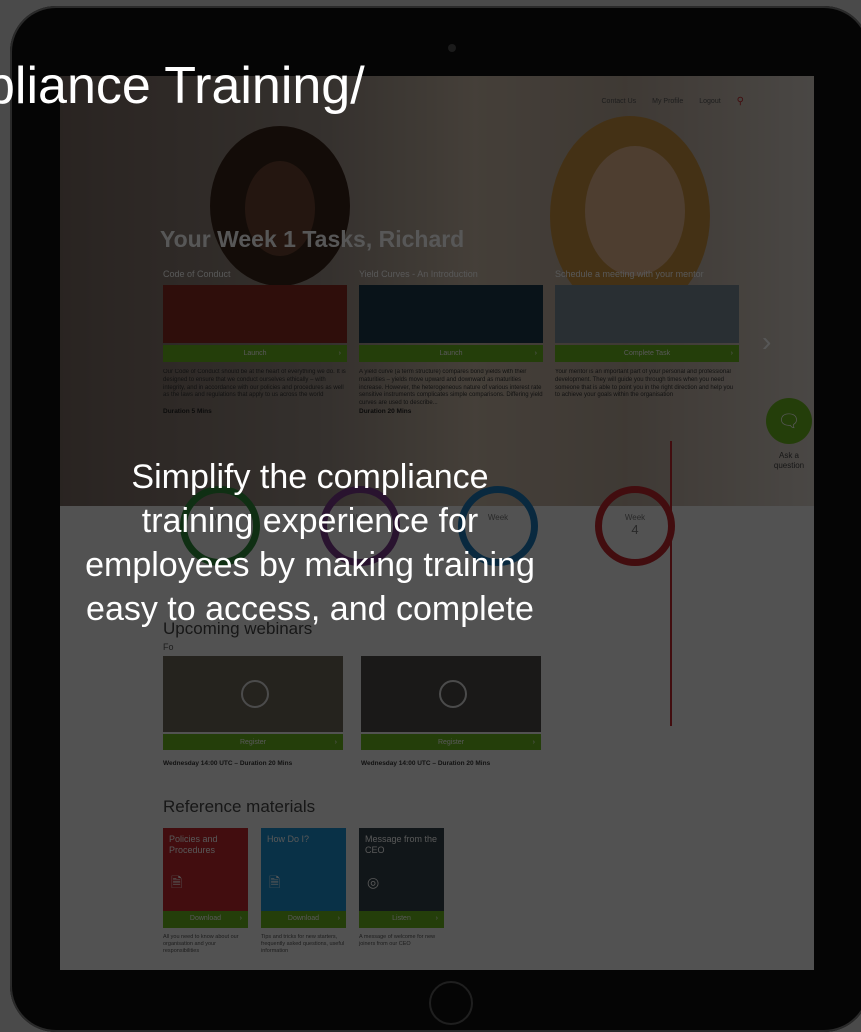 The height and width of the screenshot is (1032, 861). What do you see at coordinates (177, 882) in the screenshot?
I see `pdf-icon: 🗎` at bounding box center [177, 882].